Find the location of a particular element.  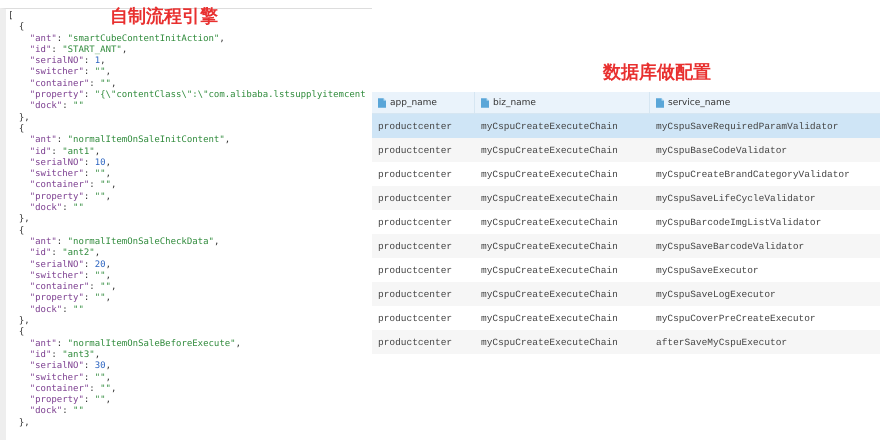

table-row: productcenter myCspuCreateExecuteChain myCspuSaveLogExecutor is located at coordinates (626, 294).